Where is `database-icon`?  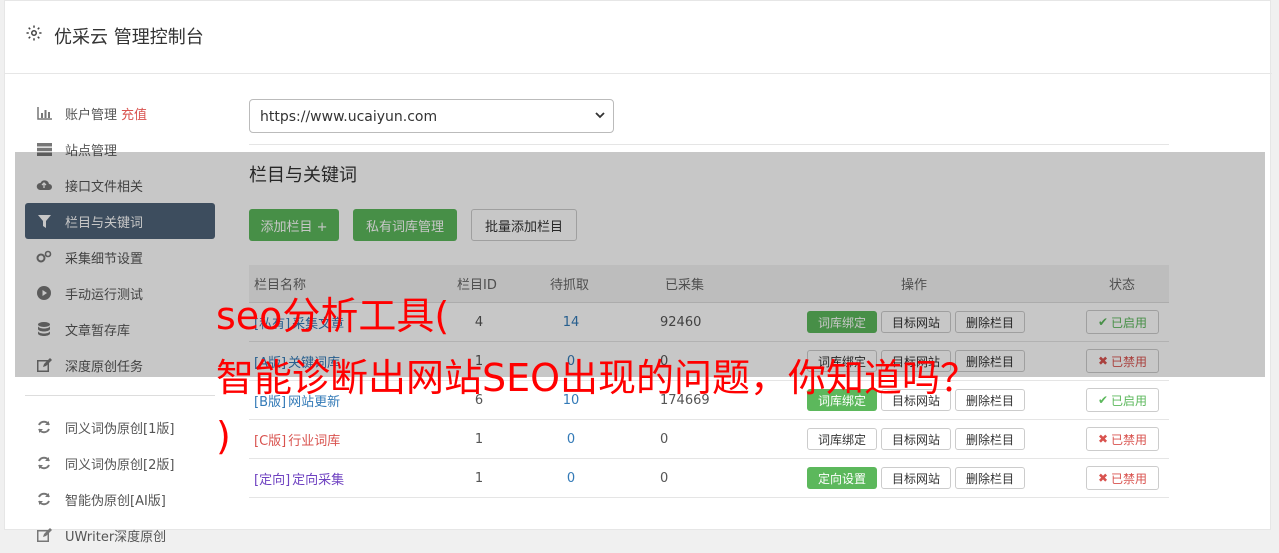 database-icon is located at coordinates (44, 329).